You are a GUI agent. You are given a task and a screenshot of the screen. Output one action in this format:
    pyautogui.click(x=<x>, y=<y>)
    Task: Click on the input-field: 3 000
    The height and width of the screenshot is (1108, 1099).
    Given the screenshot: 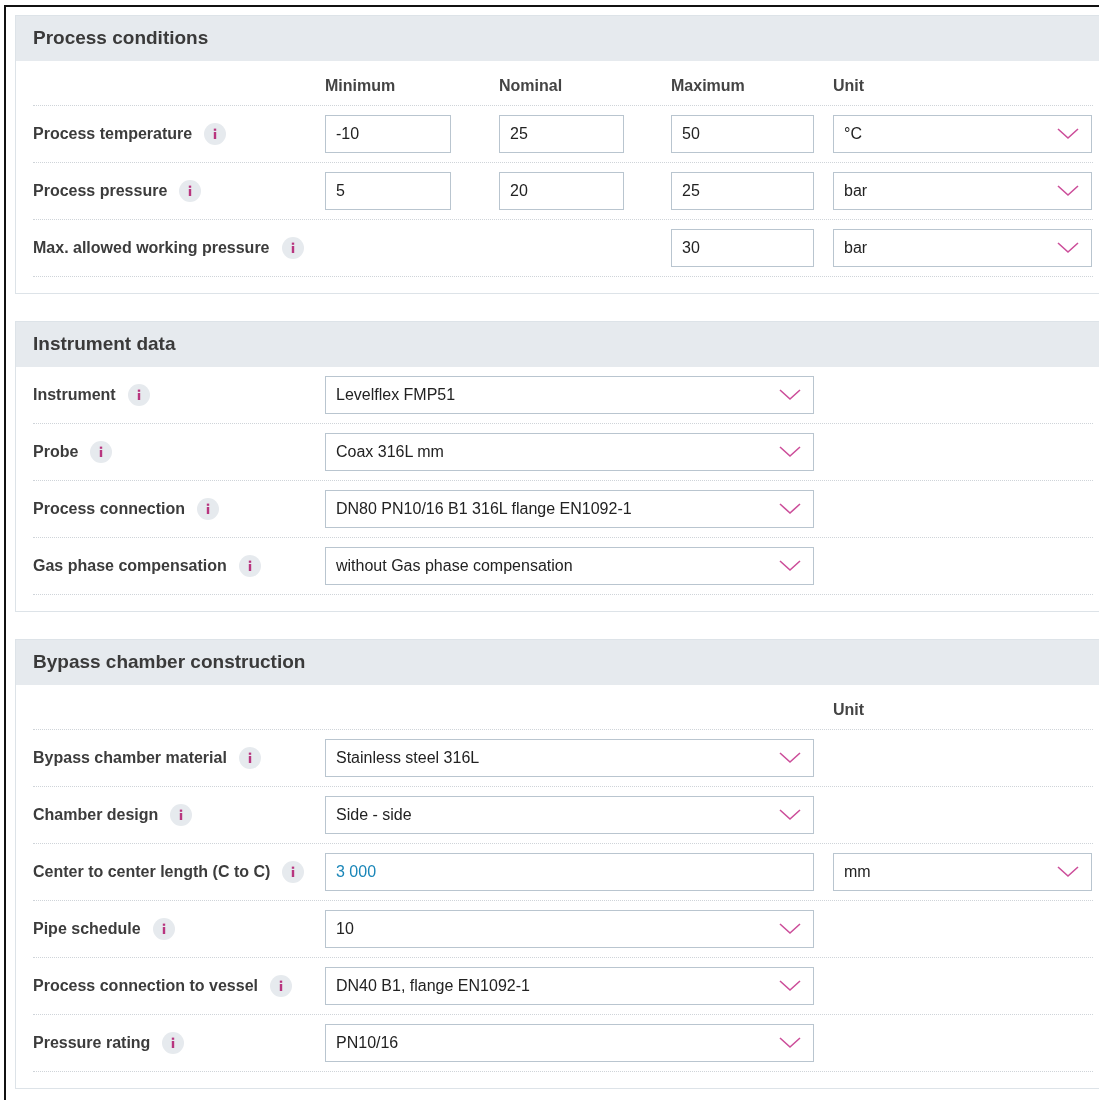 What is the action you would take?
    pyautogui.click(x=569, y=872)
    